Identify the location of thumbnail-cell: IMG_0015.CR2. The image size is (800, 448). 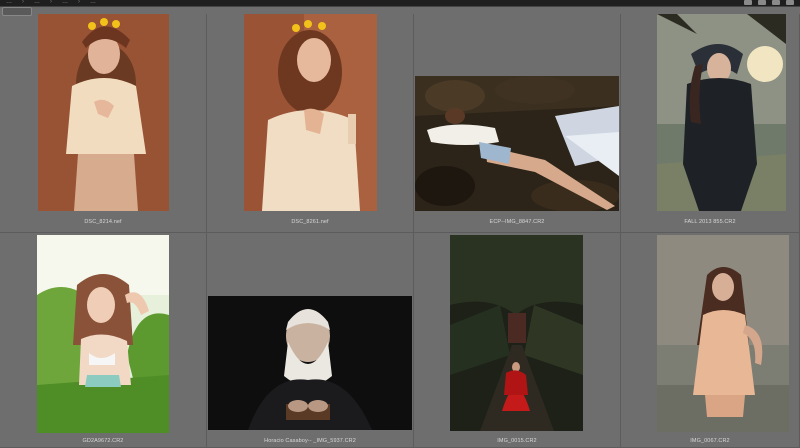
(517, 340).